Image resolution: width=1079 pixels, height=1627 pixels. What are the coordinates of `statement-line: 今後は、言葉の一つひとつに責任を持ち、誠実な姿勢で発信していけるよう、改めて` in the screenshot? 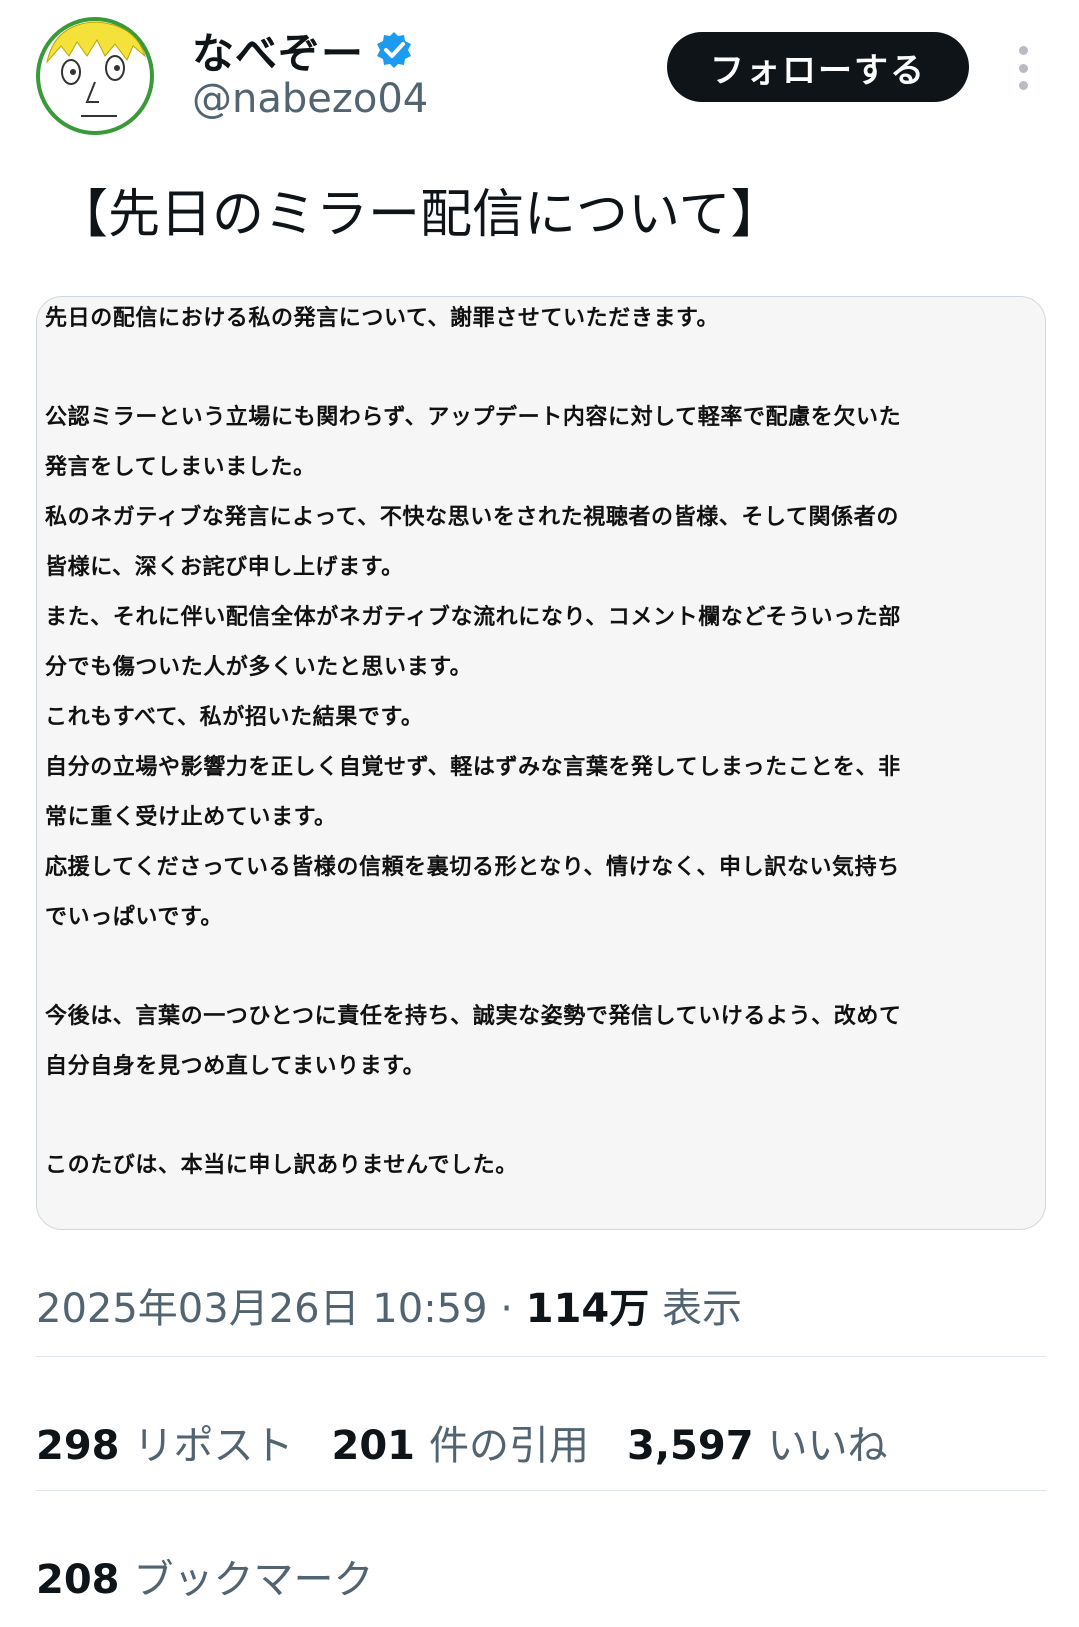 It's located at (473, 1016).